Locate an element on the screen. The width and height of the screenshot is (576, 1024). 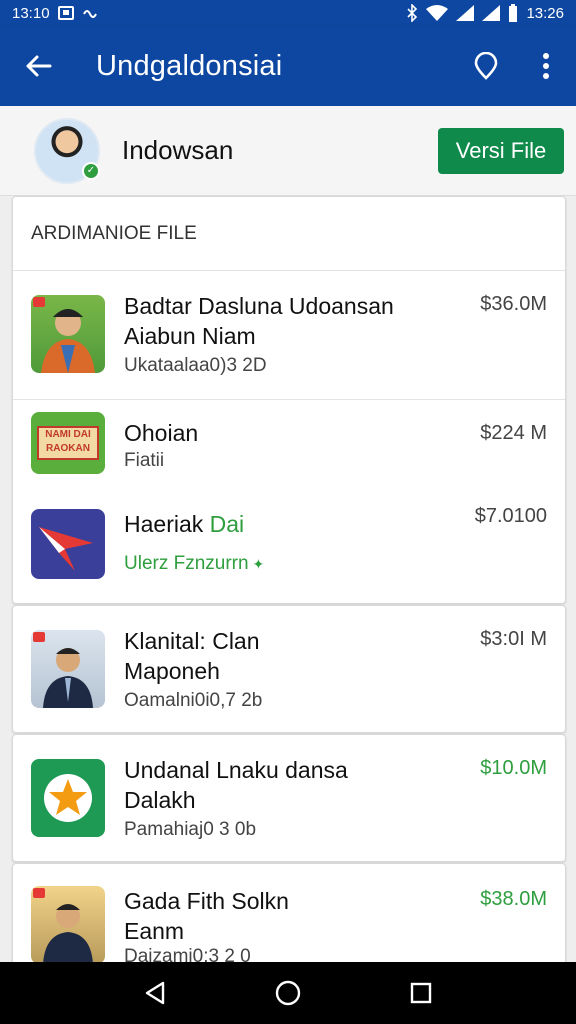
item-price: $7.0100 is located at coordinates (510, 516).